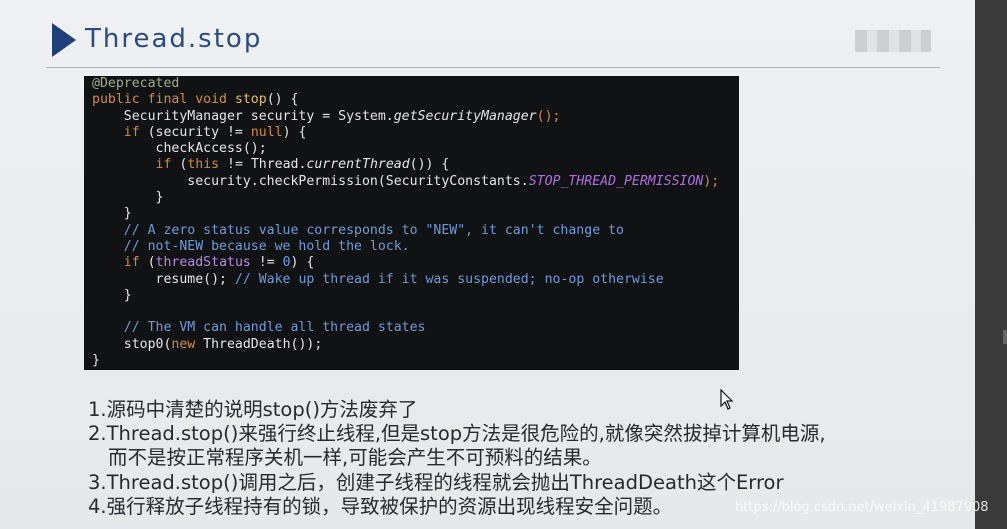 Image resolution: width=1007 pixels, height=529 pixels. I want to click on scroll-handle, so click(1005, 337).